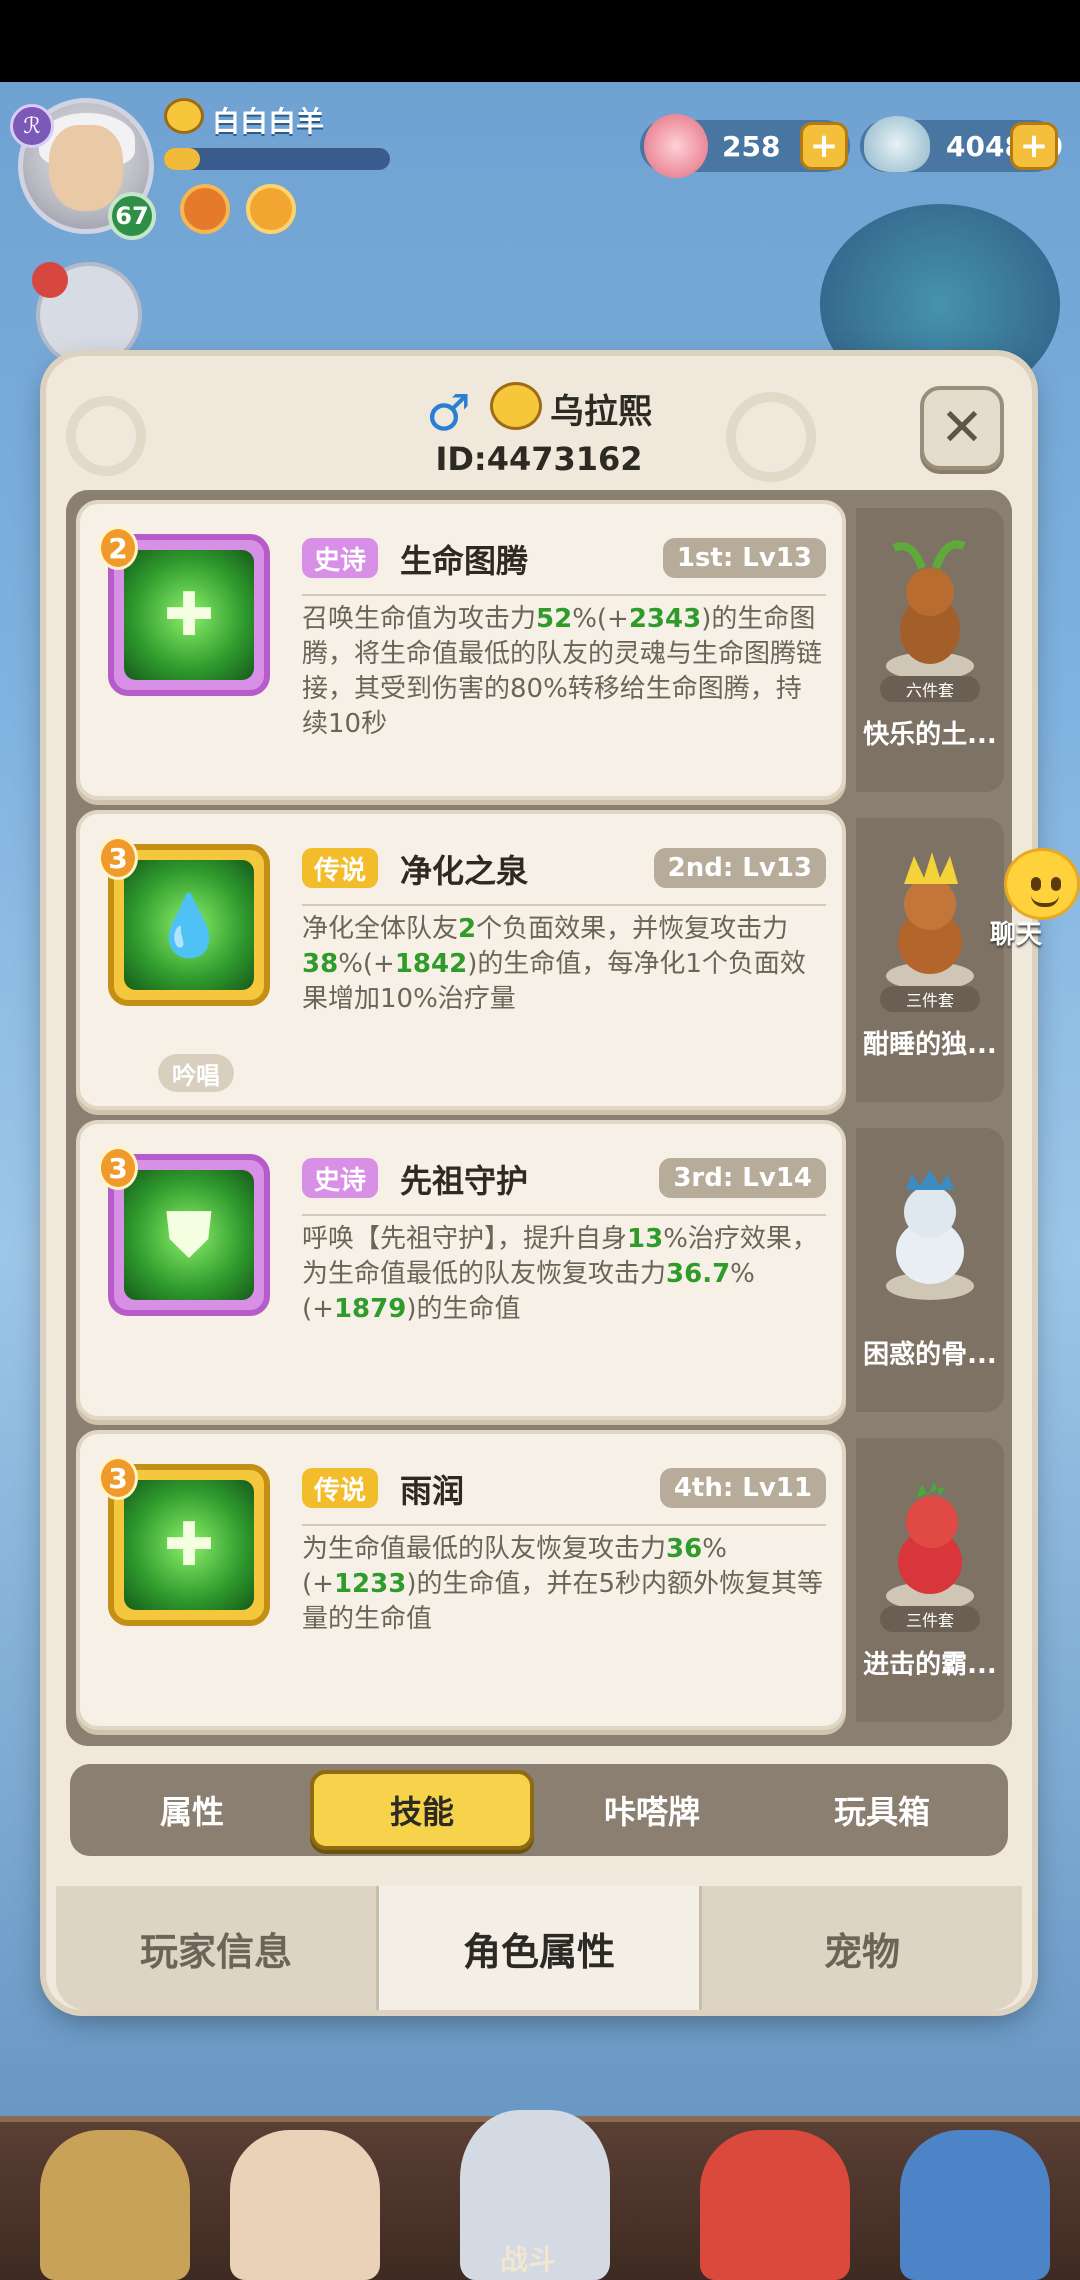 Image resolution: width=1080 pixels, height=2280 pixels. What do you see at coordinates (652, 1810) in the screenshot?
I see `tab-cards: 咔嗒牌` at bounding box center [652, 1810].